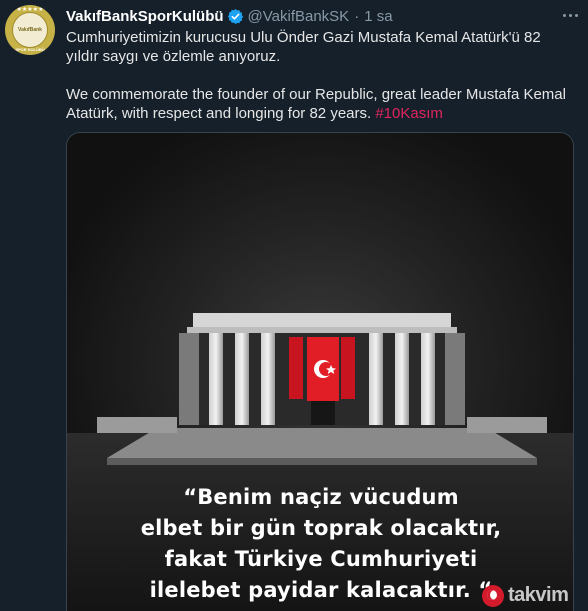  What do you see at coordinates (321, 559) in the screenshot?
I see `quote-line-3: fakat Türkiye Cumhuriyeti` at bounding box center [321, 559].